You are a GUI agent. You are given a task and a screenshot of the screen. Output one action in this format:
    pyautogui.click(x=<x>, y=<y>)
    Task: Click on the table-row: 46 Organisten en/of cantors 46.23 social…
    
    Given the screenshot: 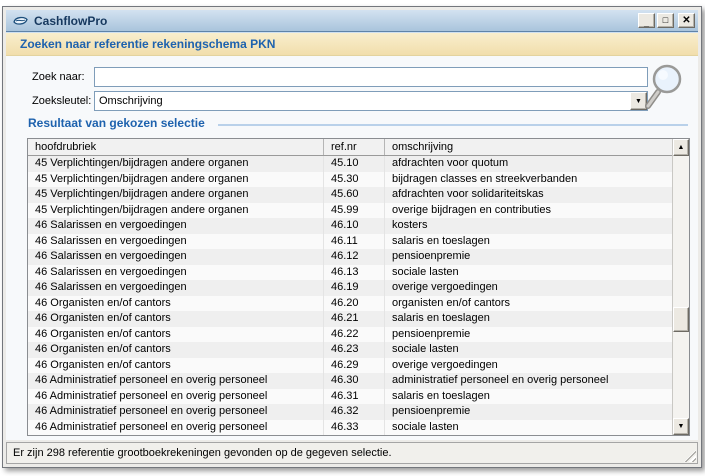 What is the action you would take?
    pyautogui.click(x=350, y=350)
    